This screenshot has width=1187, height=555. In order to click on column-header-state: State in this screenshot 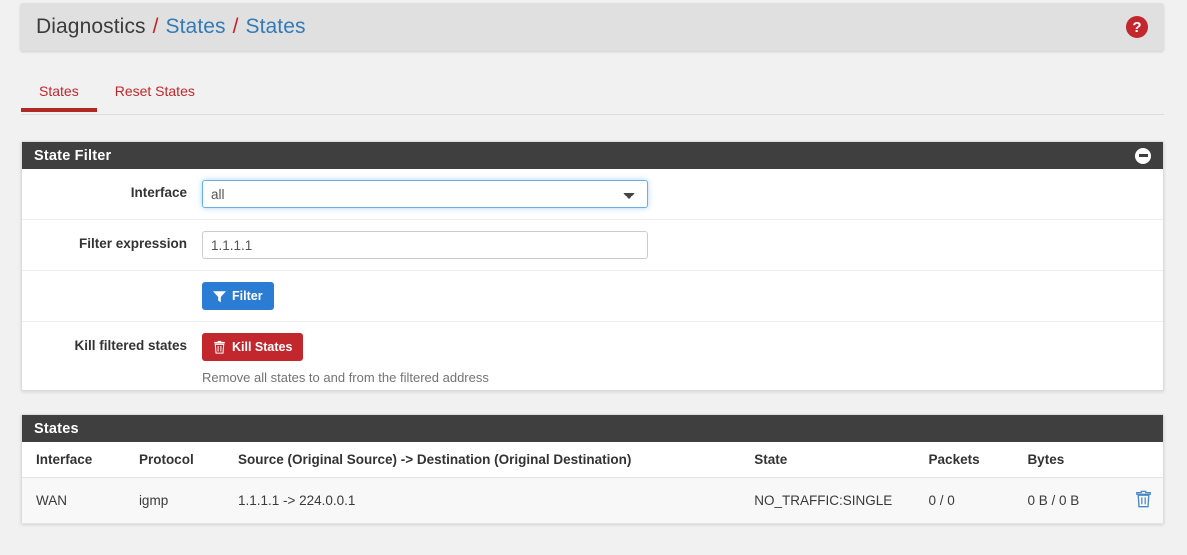, I will do `click(833, 460)`.